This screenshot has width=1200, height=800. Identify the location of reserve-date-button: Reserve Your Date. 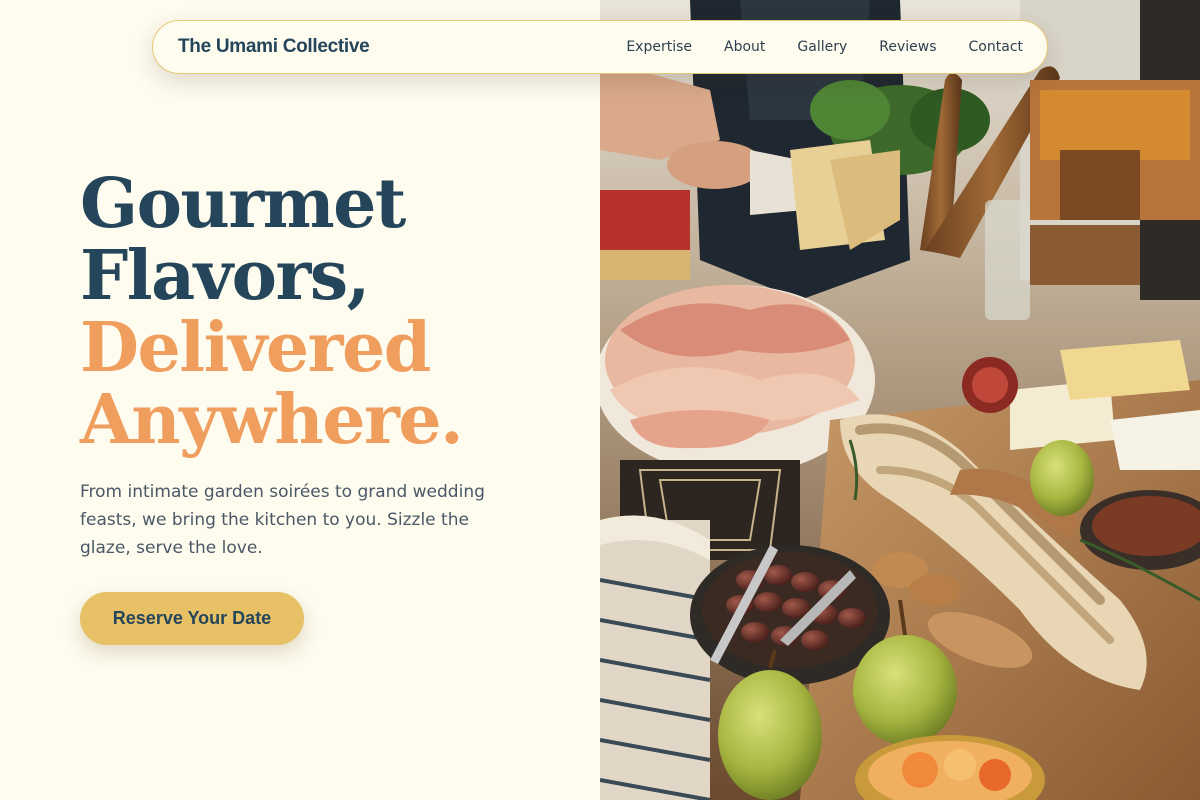
(192, 618).